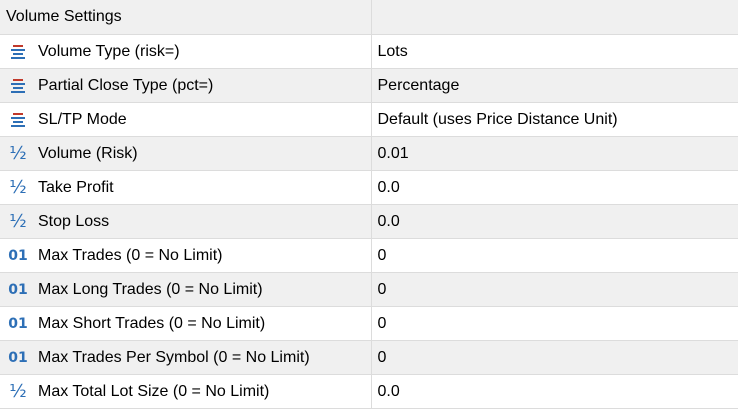  I want to click on property-value-cell: Lots, so click(554, 51).